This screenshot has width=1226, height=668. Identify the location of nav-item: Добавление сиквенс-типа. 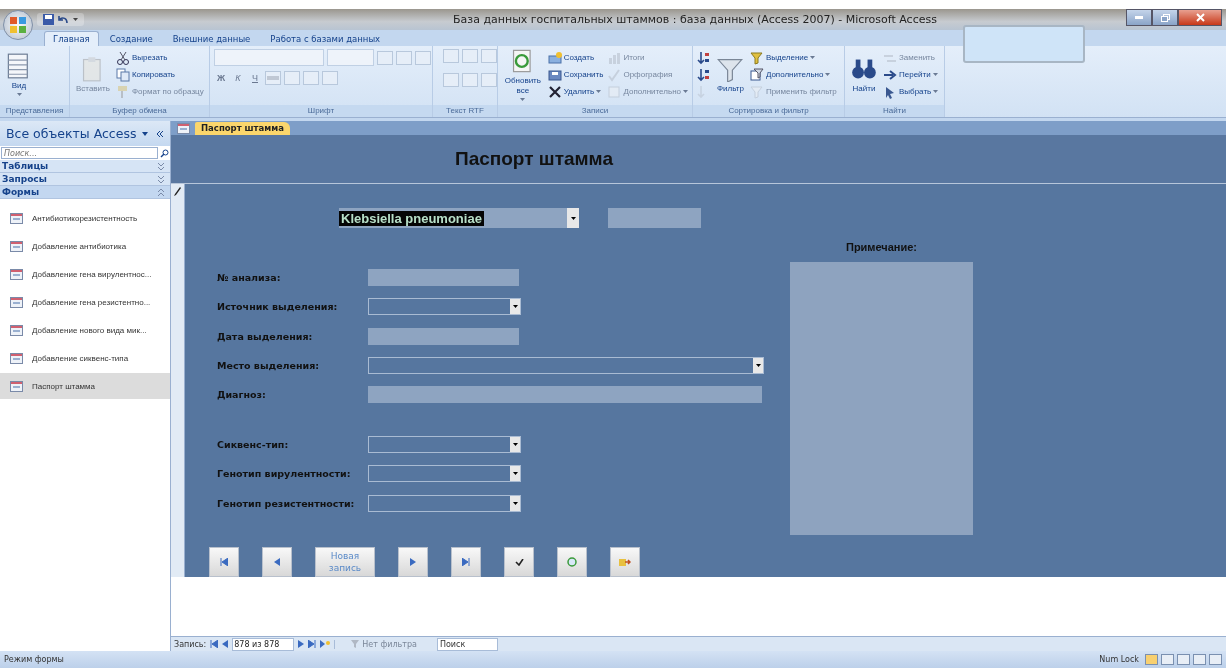
(85, 358).